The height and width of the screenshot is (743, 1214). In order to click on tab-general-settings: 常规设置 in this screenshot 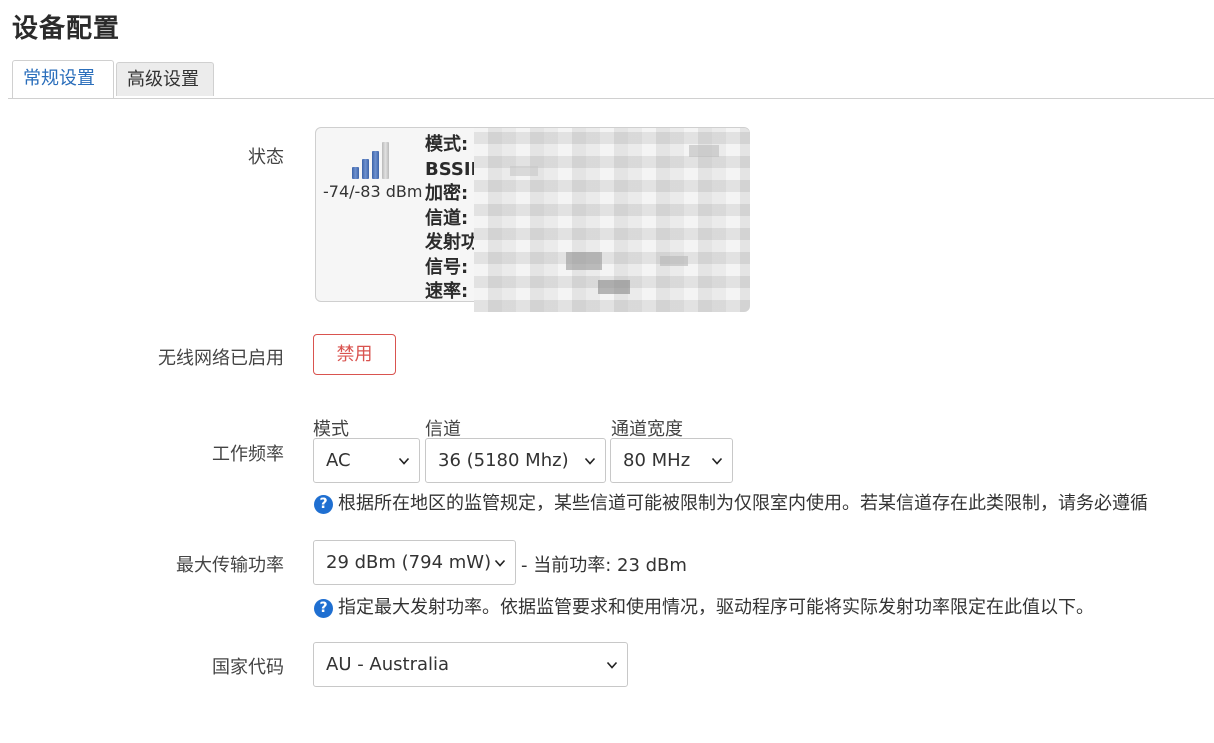, I will do `click(63, 79)`.